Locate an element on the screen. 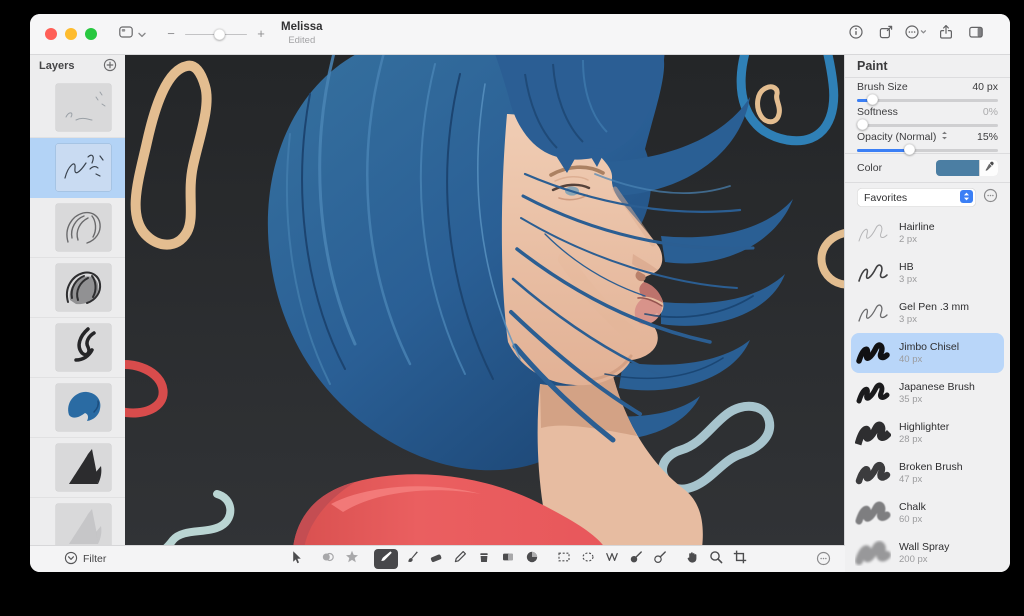 The height and width of the screenshot is (616, 1024). retouch-icon is located at coordinates (660, 559).